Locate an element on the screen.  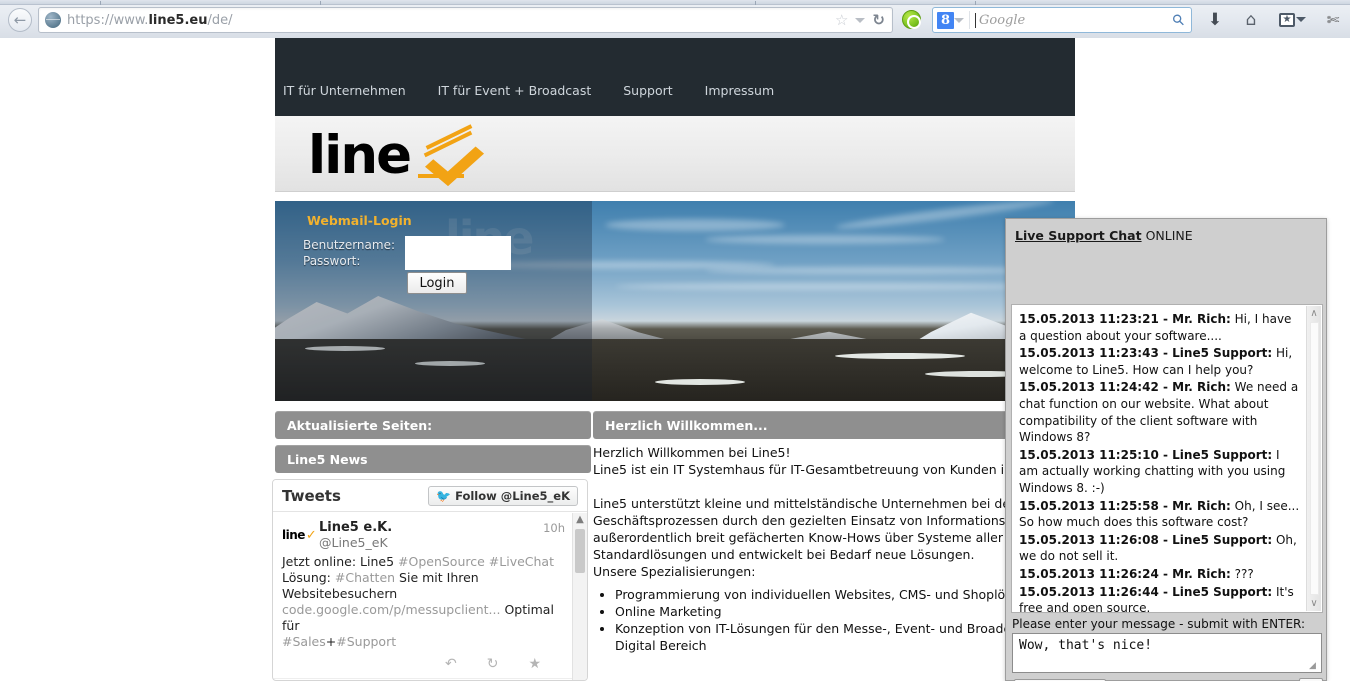
reply-icon: ↶ is located at coordinates (451, 664).